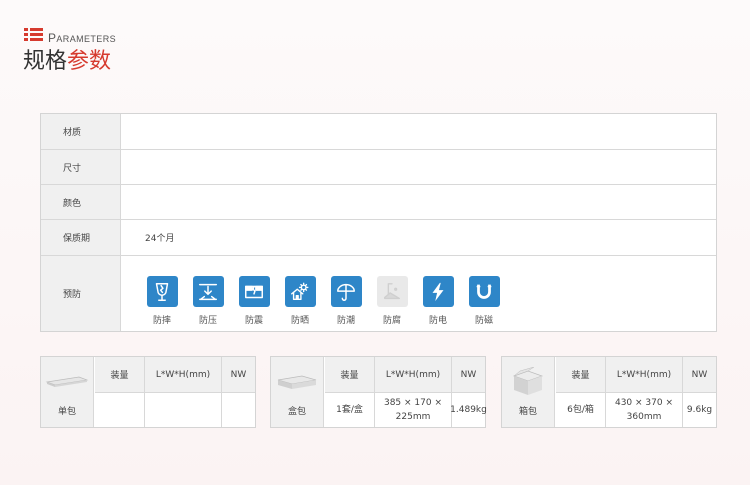 The width and height of the screenshot is (750, 485). I want to click on package-type-label: 单包, so click(66, 412).